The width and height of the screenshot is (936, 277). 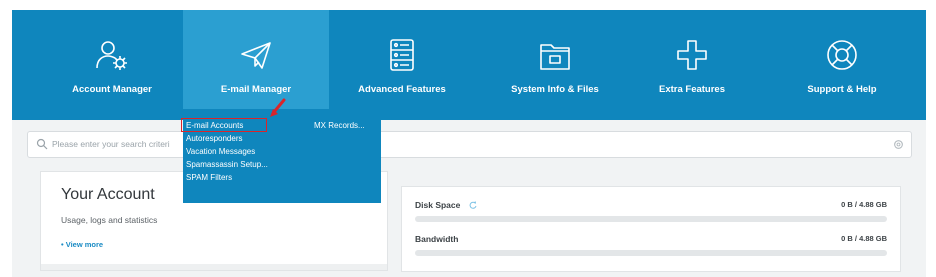 I want to click on search-placeholder: Please enter your search criteri, so click(x=111, y=144).